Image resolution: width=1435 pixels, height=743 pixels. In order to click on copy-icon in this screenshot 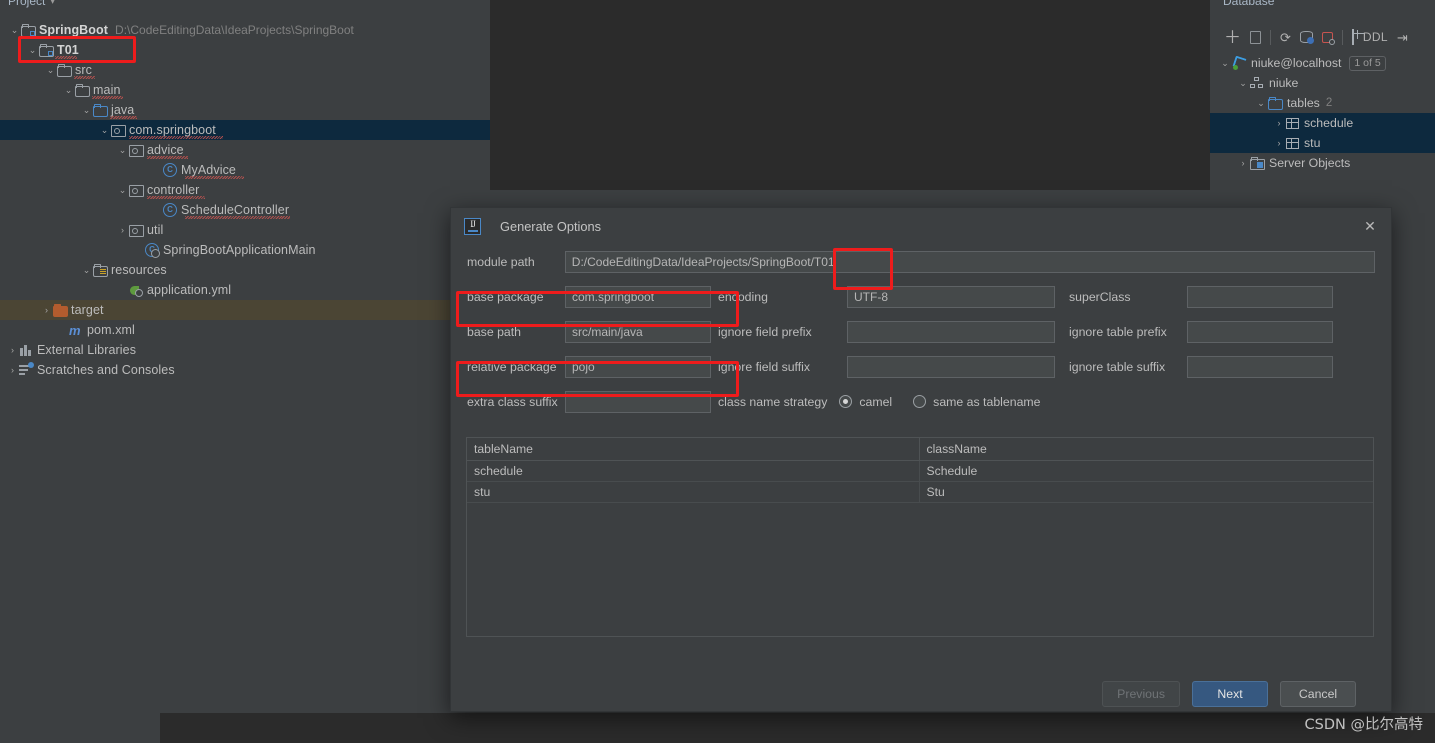, I will do `click(1255, 37)`.